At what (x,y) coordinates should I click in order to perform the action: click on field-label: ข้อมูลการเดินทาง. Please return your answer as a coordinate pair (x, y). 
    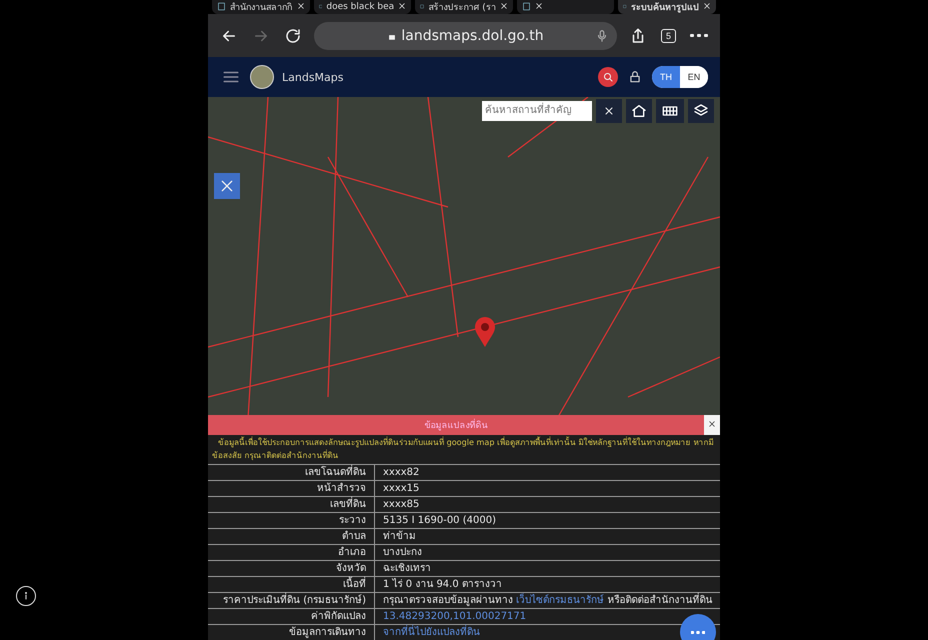
    Looking at the image, I should click on (291, 632).